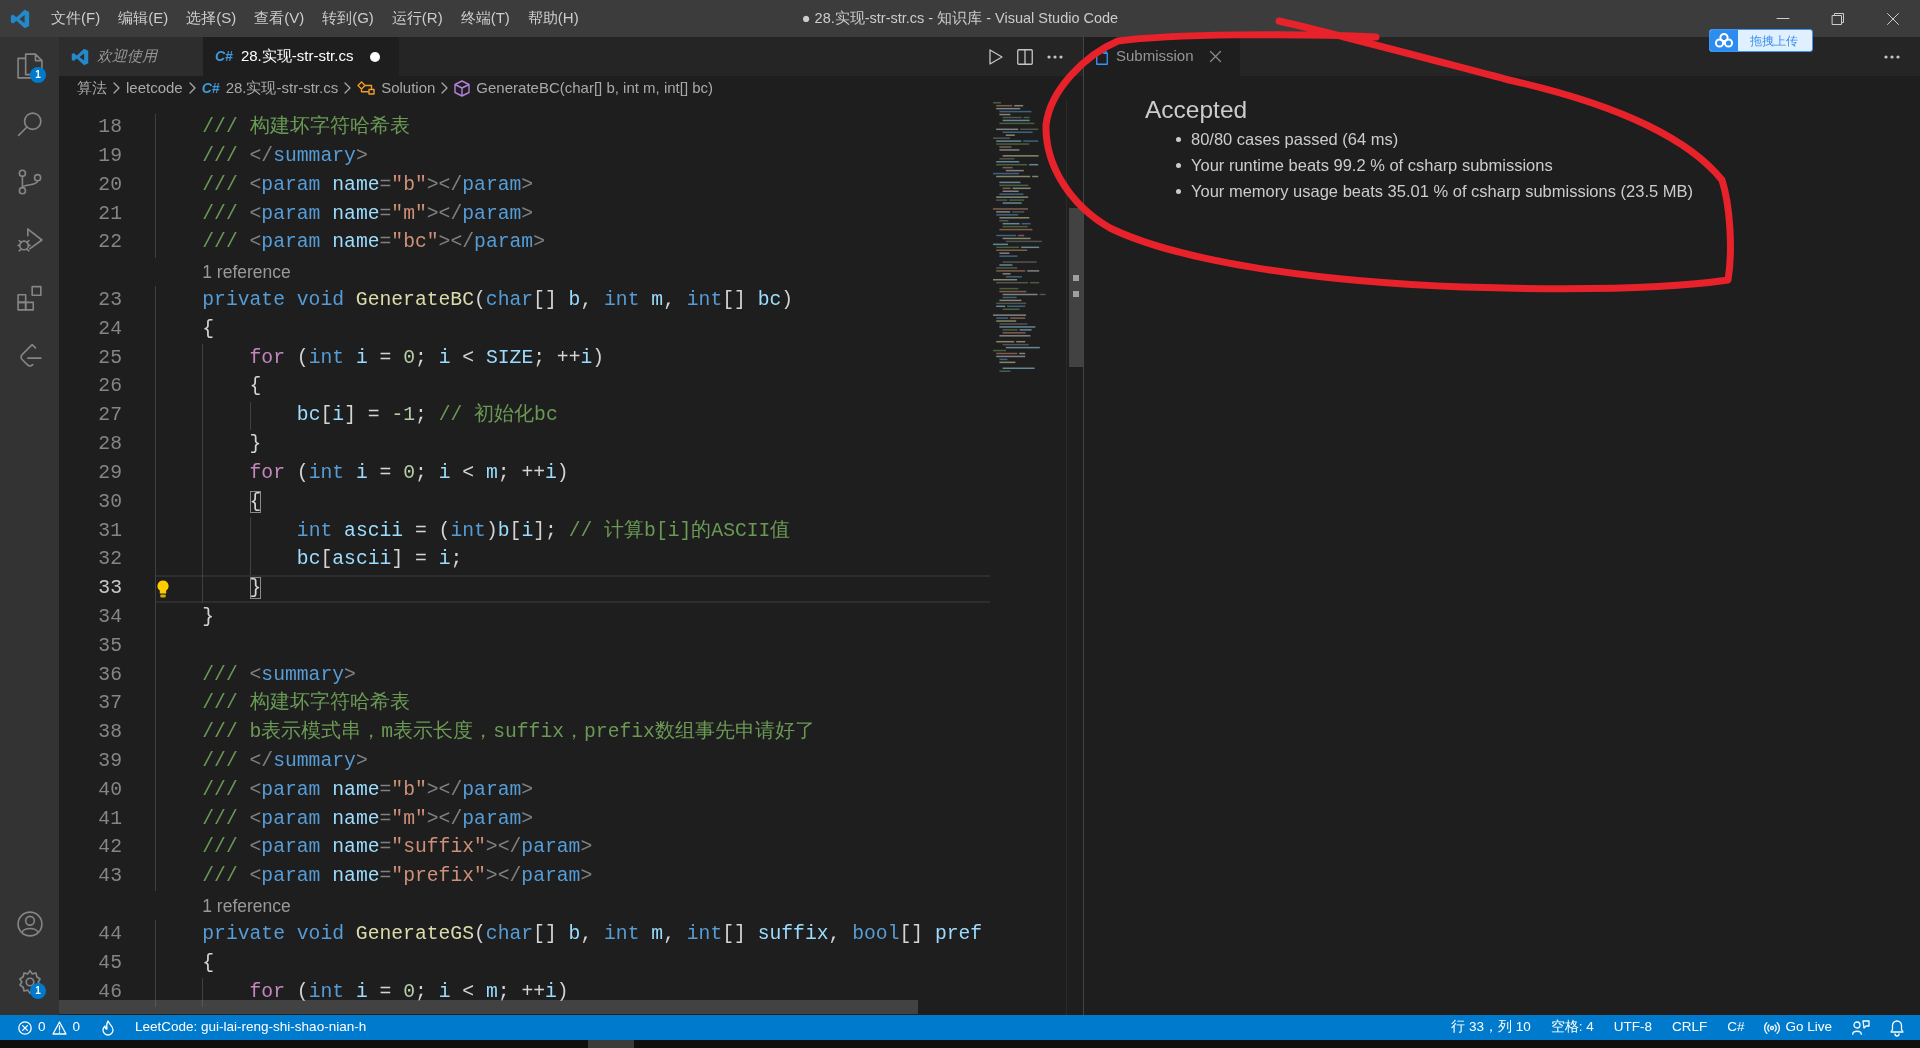 The height and width of the screenshot is (1048, 1920). Describe the element at coordinates (110, 156) in the screenshot. I see `line-number: 19` at that location.